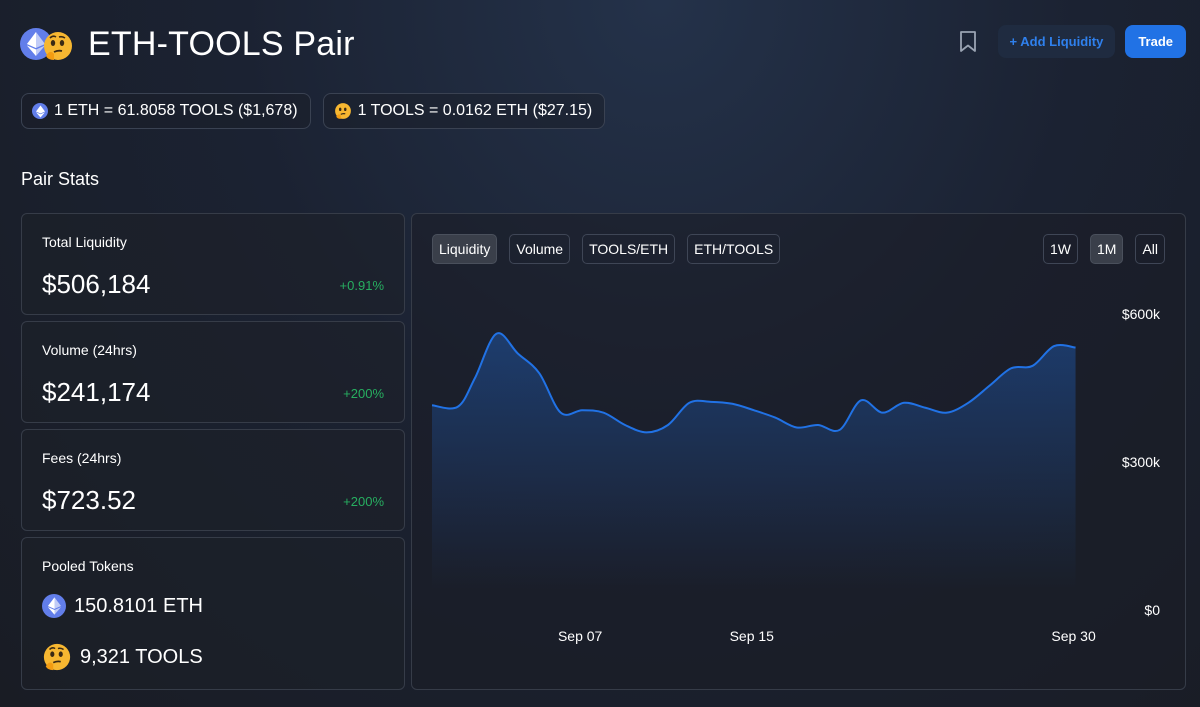  What do you see at coordinates (138, 605) in the screenshot?
I see `pooled-eth-amount: 150.8101 ETH` at bounding box center [138, 605].